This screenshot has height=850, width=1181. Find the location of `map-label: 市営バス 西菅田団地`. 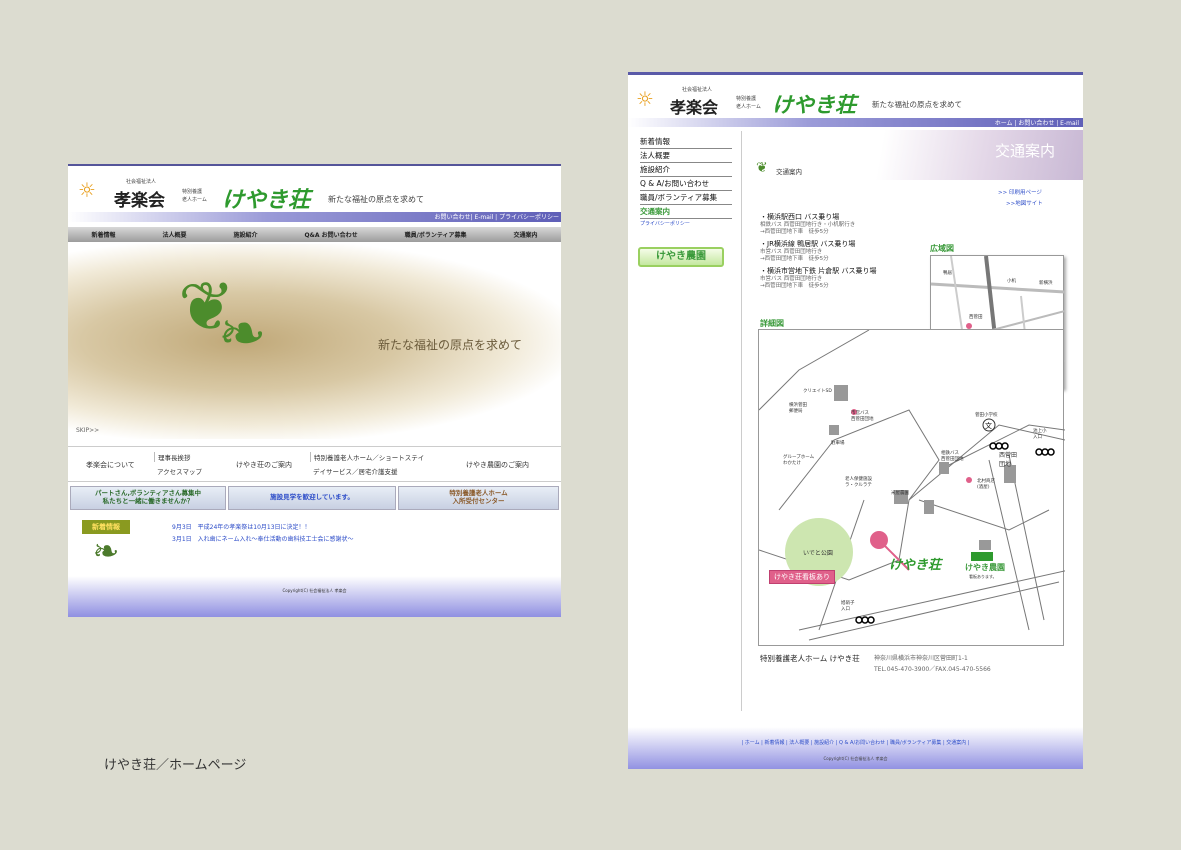

map-label: 市営バス 西菅田団地 is located at coordinates (862, 416).